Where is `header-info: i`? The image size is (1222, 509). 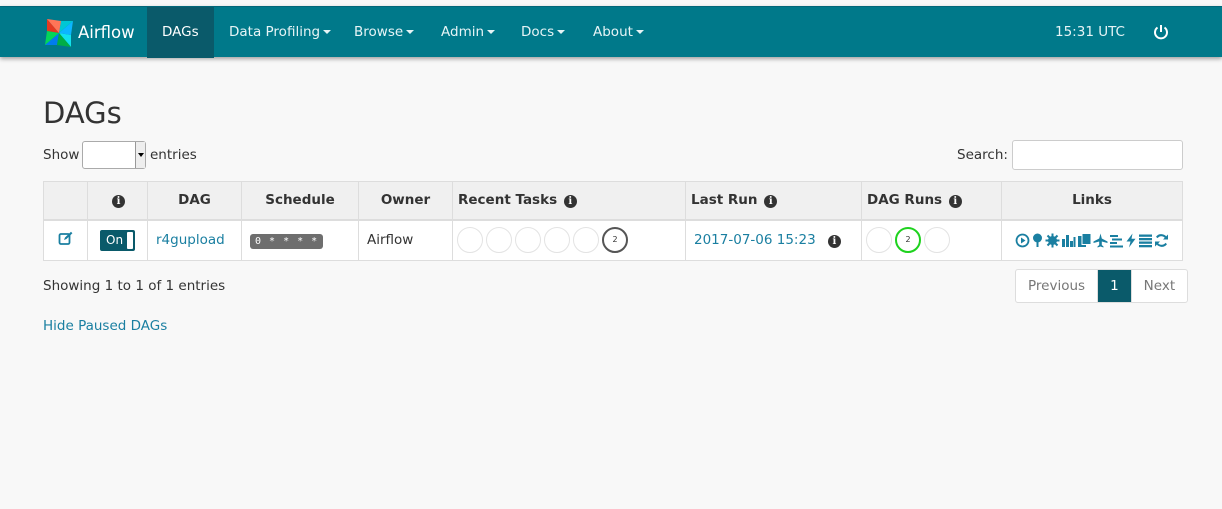
header-info: i is located at coordinates (117, 201).